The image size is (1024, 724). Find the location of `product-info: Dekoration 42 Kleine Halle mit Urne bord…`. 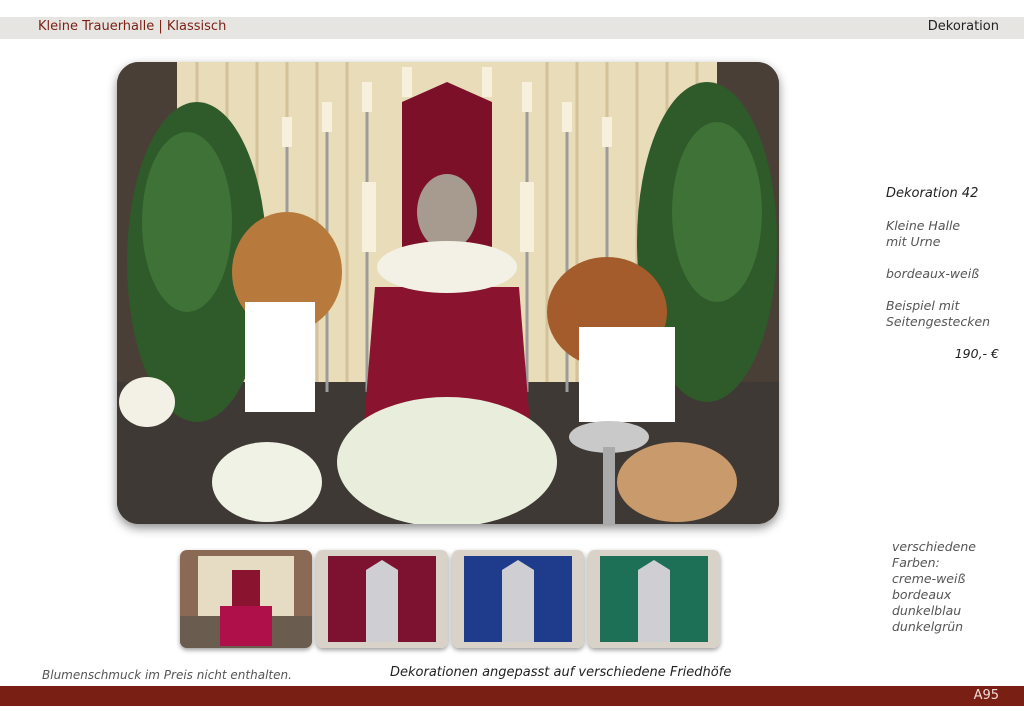

product-info: Dekoration 42 Kleine Halle mit Urne bord… is located at coordinates (948, 274).